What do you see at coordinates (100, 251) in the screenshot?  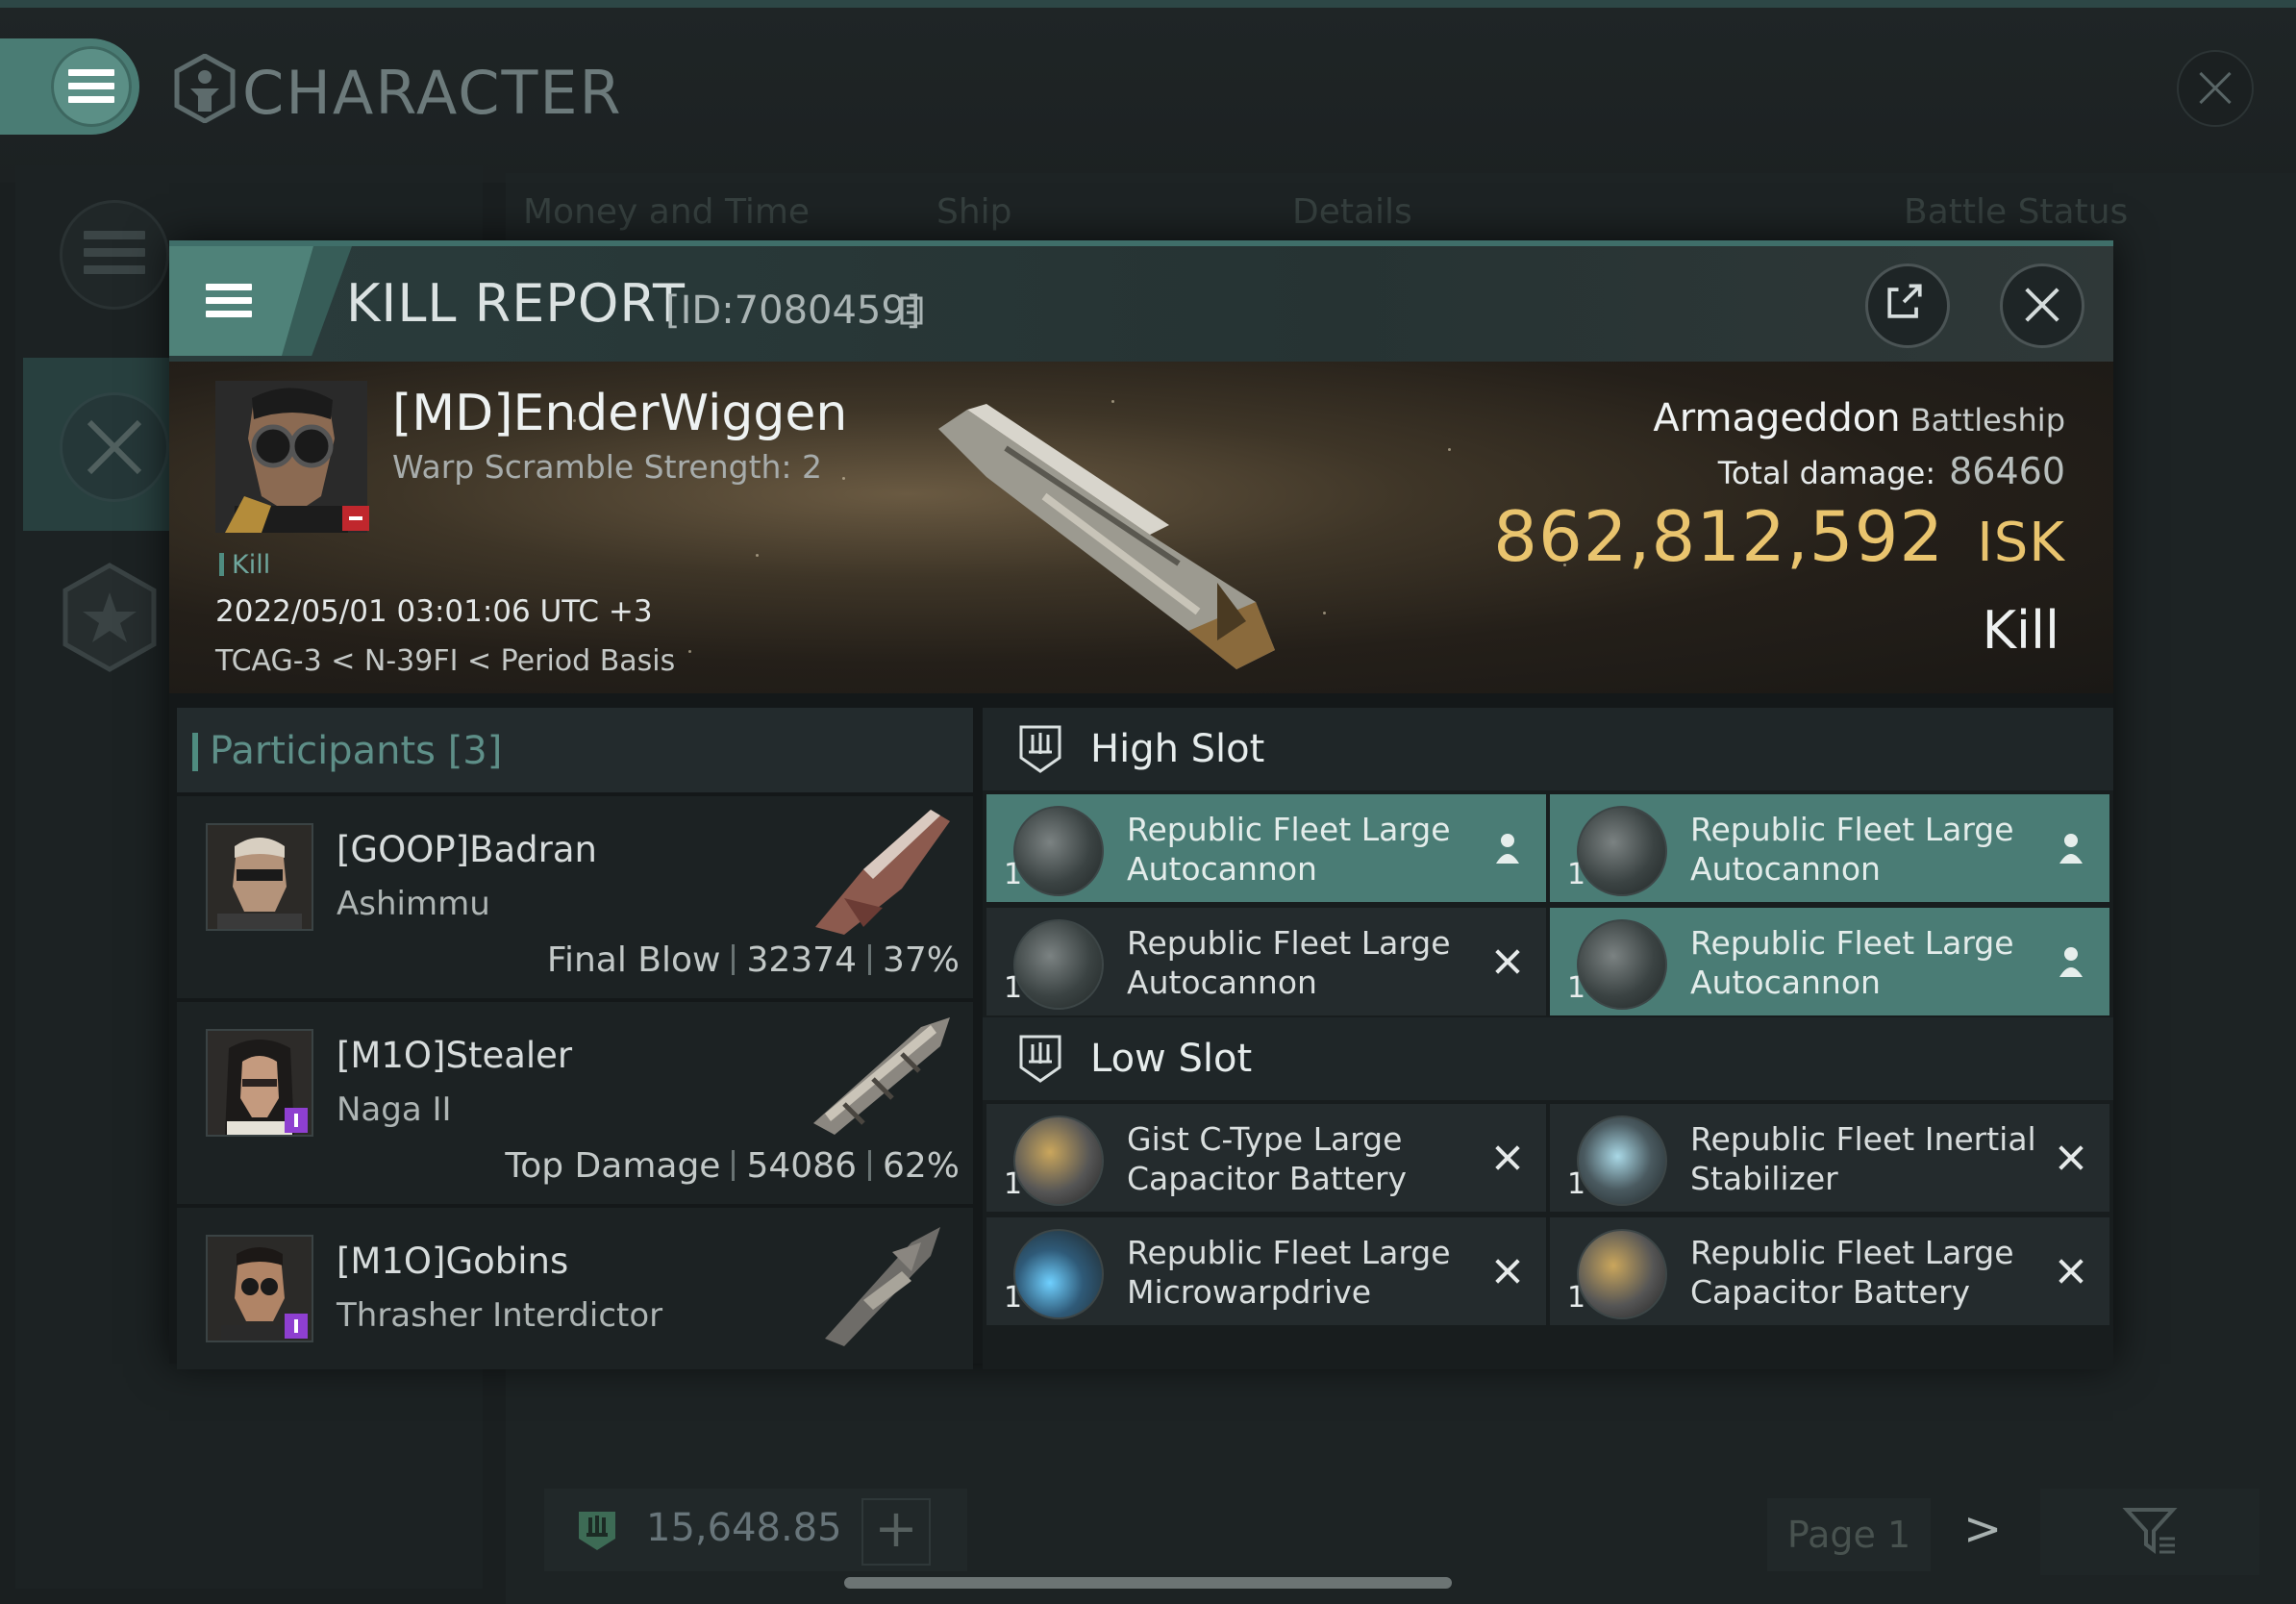 I see `nav-list-button` at bounding box center [100, 251].